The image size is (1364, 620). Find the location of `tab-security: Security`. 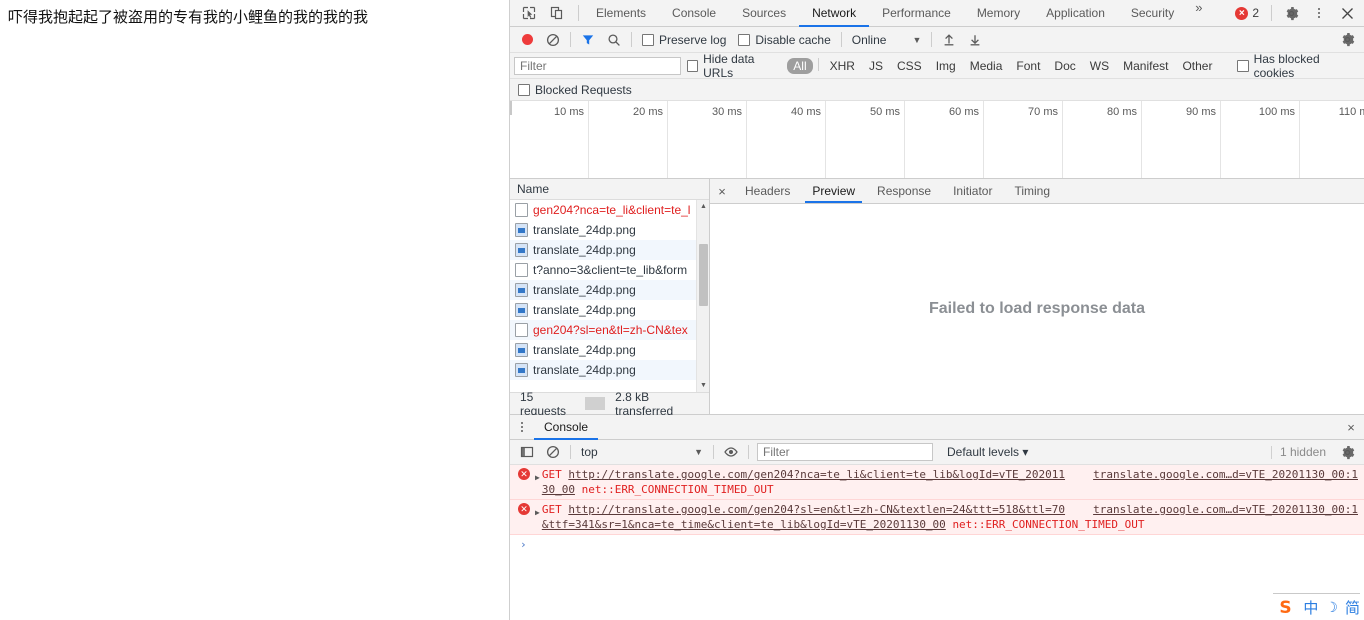

tab-security: Security is located at coordinates (1152, 13).